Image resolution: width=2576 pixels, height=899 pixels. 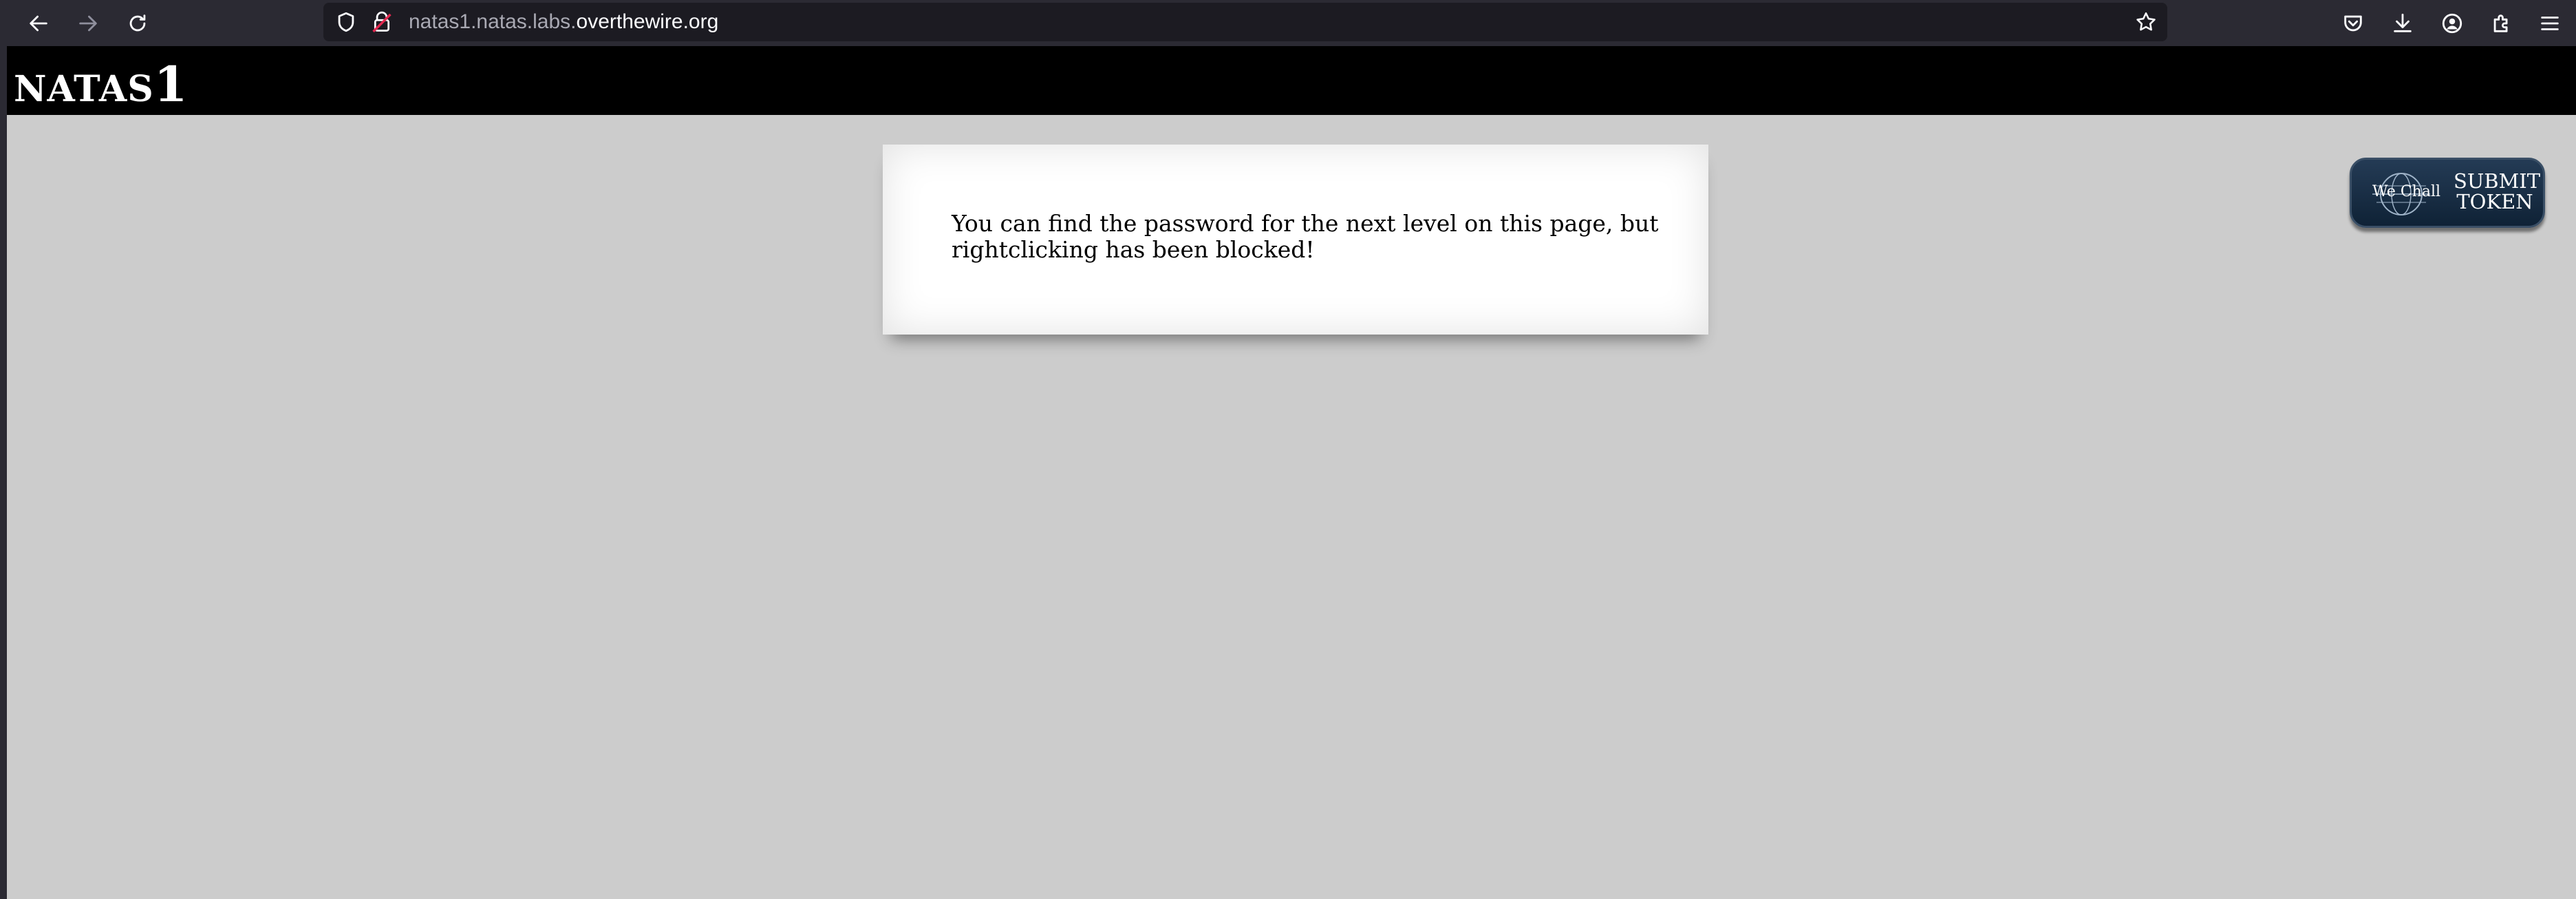 I want to click on submit-line: SUBMIT, so click(x=2498, y=181).